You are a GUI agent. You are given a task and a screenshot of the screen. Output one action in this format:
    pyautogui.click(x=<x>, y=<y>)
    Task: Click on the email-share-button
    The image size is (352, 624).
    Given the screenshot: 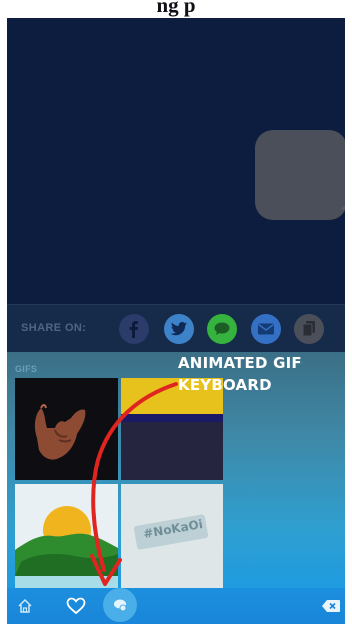 What is the action you would take?
    pyautogui.click(x=266, y=329)
    